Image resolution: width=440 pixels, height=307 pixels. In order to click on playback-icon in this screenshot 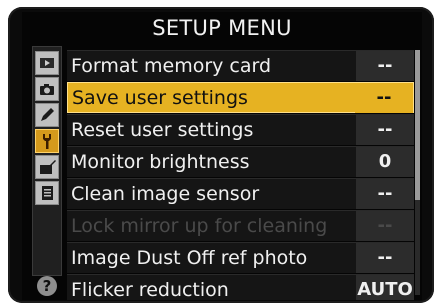, I will do `click(47, 63)`.